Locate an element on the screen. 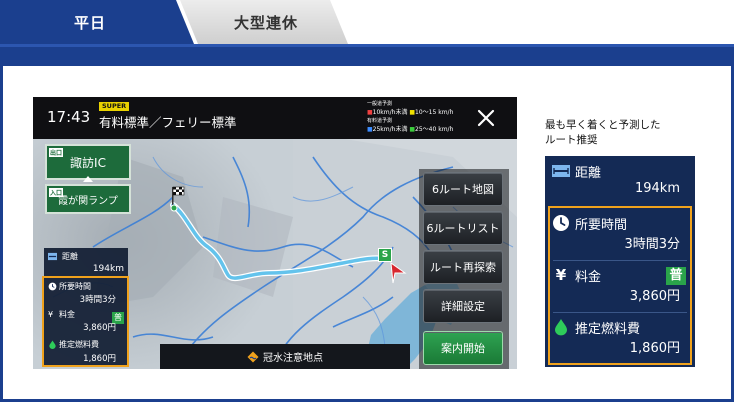 This screenshot has height=402, width=734. six-route-list-button: 6ルートリスト is located at coordinates (463, 228).